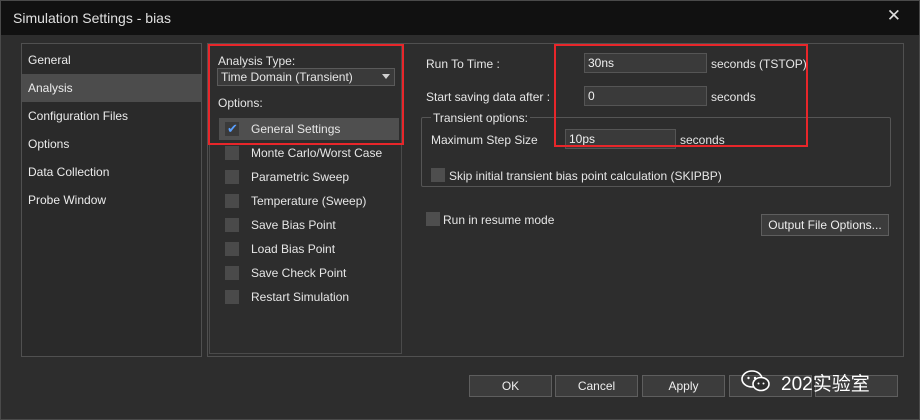 Image resolution: width=920 pixels, height=420 pixels. I want to click on option-temperature-sweep: Temperature (Sweep), so click(309, 201).